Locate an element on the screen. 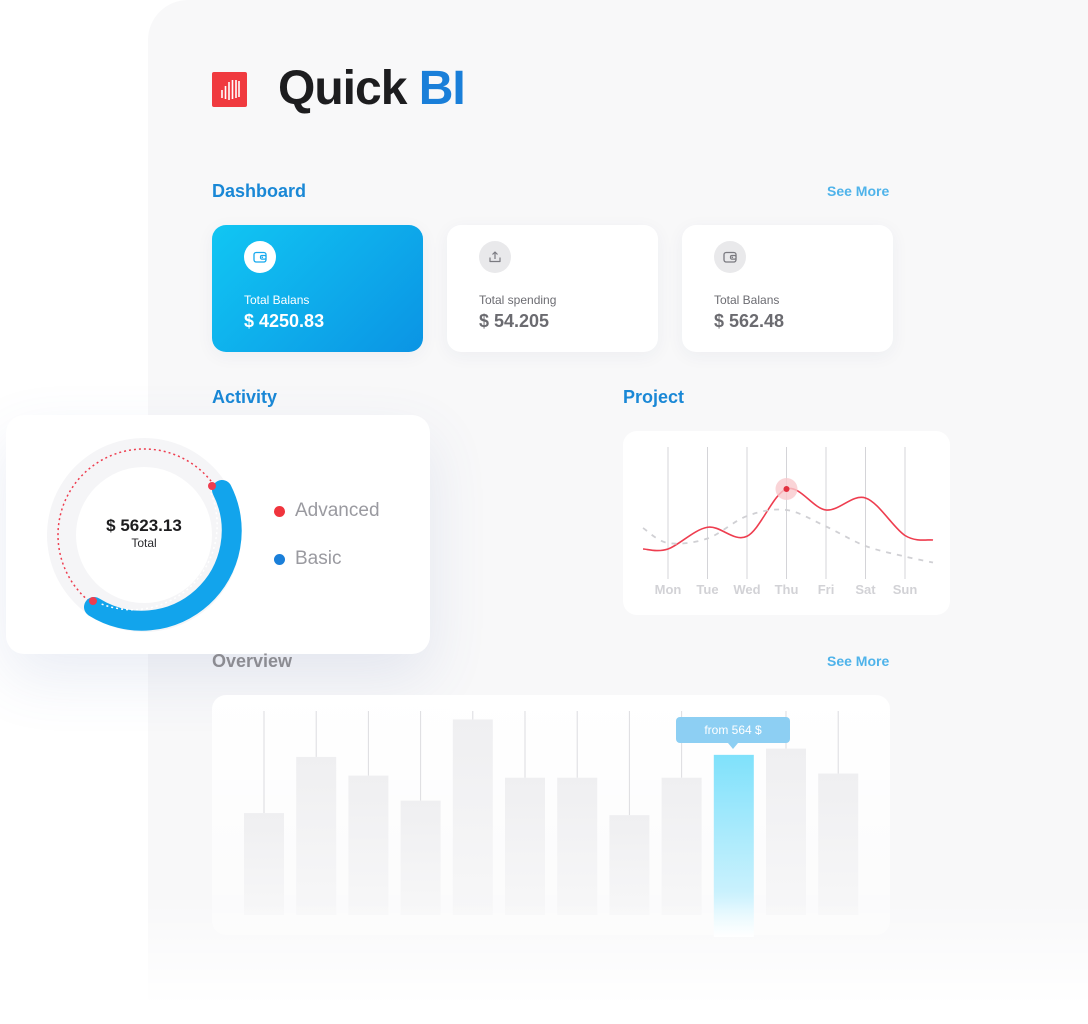 The height and width of the screenshot is (1024, 1088). card-value: $ 4250.83 is located at coordinates (284, 321).